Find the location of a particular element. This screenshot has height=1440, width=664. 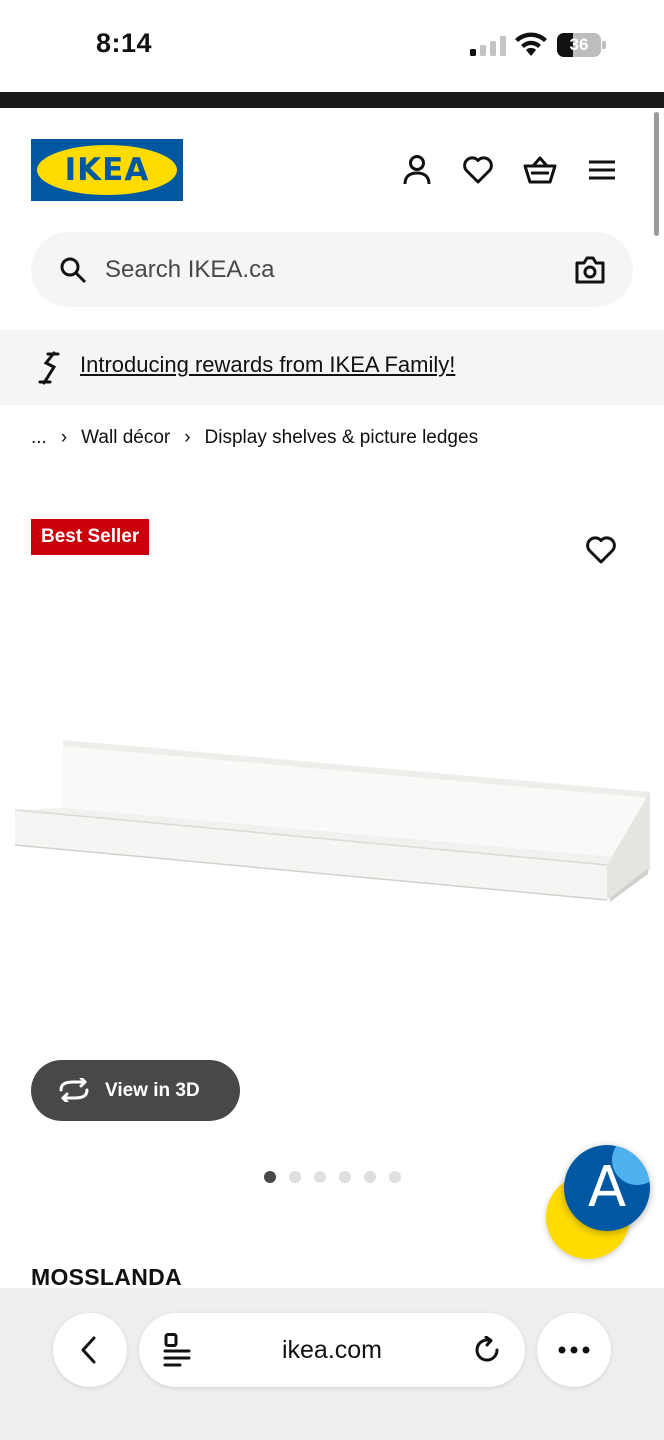

chevron-left-icon is located at coordinates (88, 1350).